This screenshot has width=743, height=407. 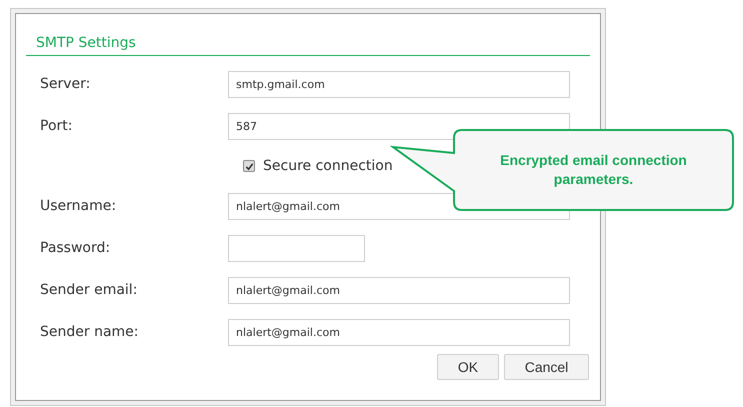 I want to click on secure-checkbox, so click(x=249, y=166).